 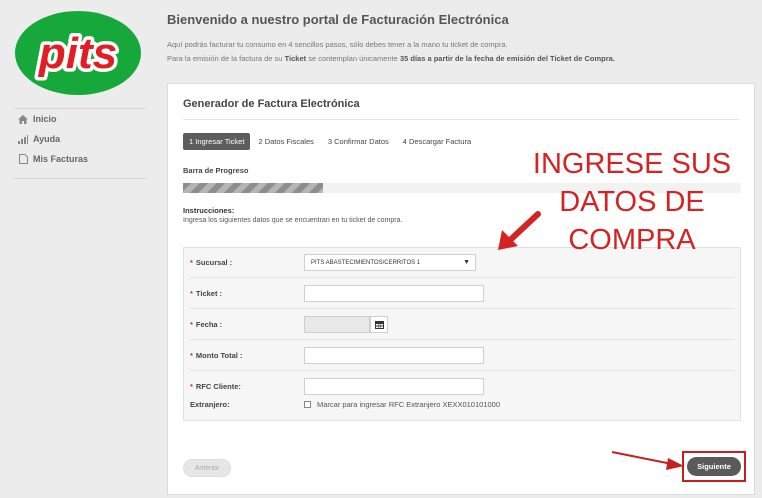 I want to click on annotation-text: INGRESE SUS DATOS DE COMPRA, so click(x=632, y=202).